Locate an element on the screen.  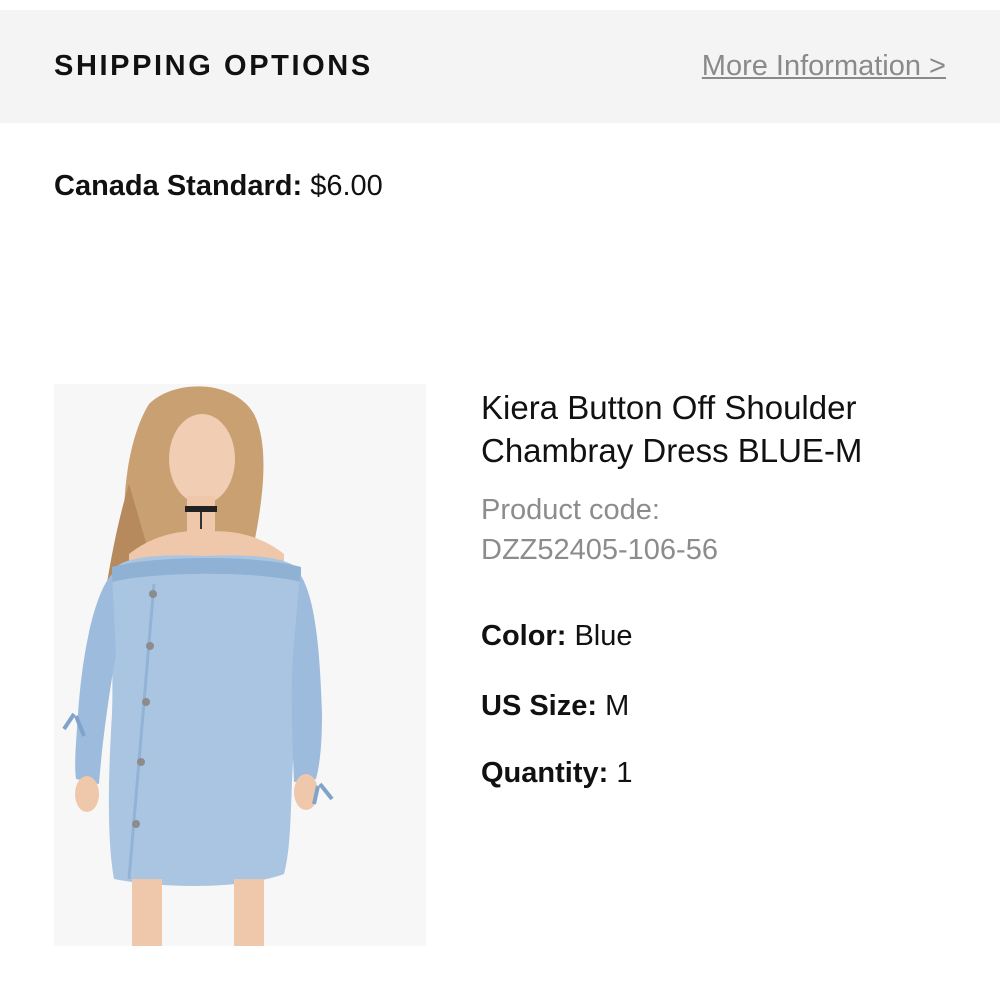
shipping-method-label: Canada Standard: is located at coordinates (178, 186).